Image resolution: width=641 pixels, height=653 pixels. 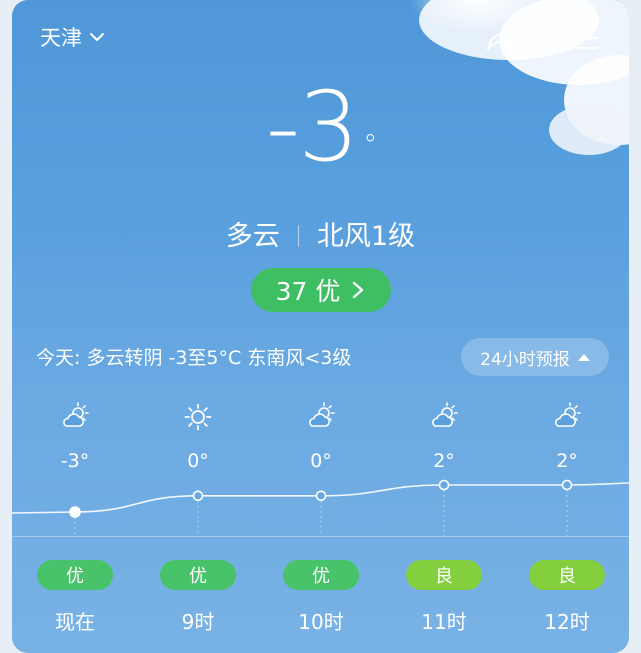 What do you see at coordinates (75, 461) in the screenshot?
I see `hourly-temp: -3°` at bounding box center [75, 461].